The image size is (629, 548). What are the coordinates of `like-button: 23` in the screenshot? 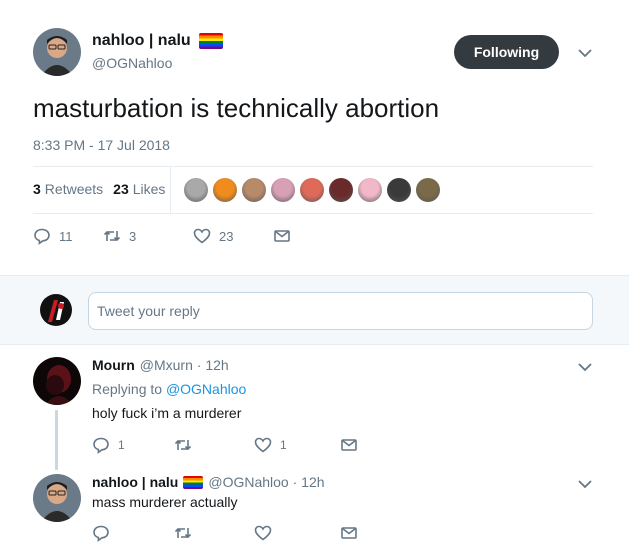 It's located at (233, 236).